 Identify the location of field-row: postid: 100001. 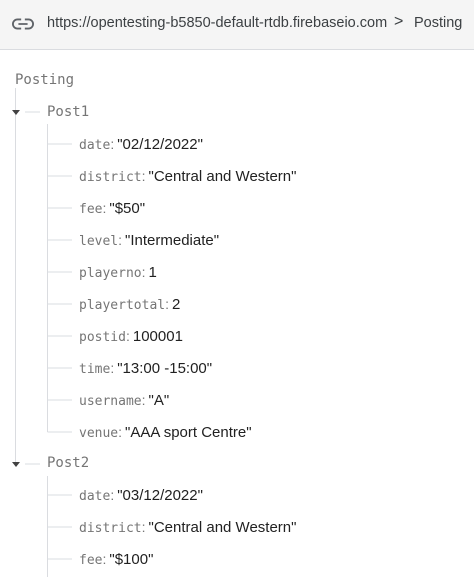
(131, 337).